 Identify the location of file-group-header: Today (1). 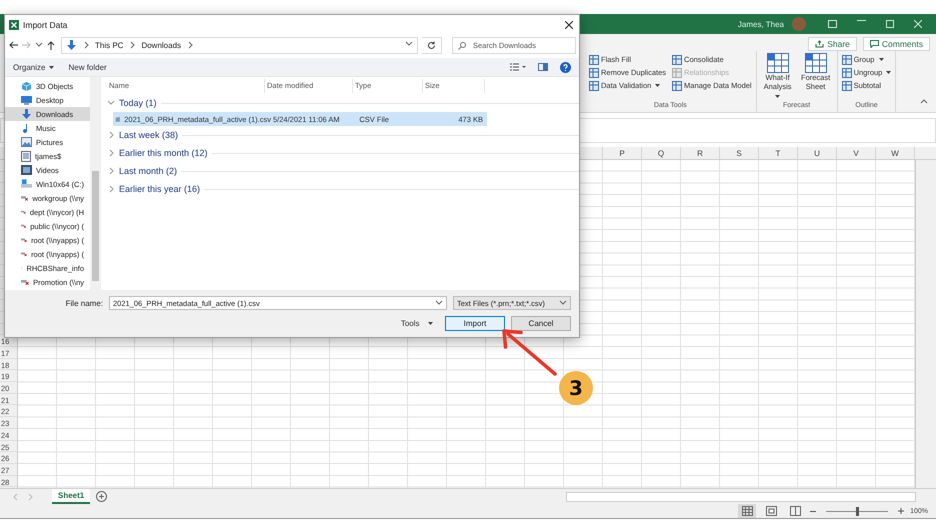
(343, 103).